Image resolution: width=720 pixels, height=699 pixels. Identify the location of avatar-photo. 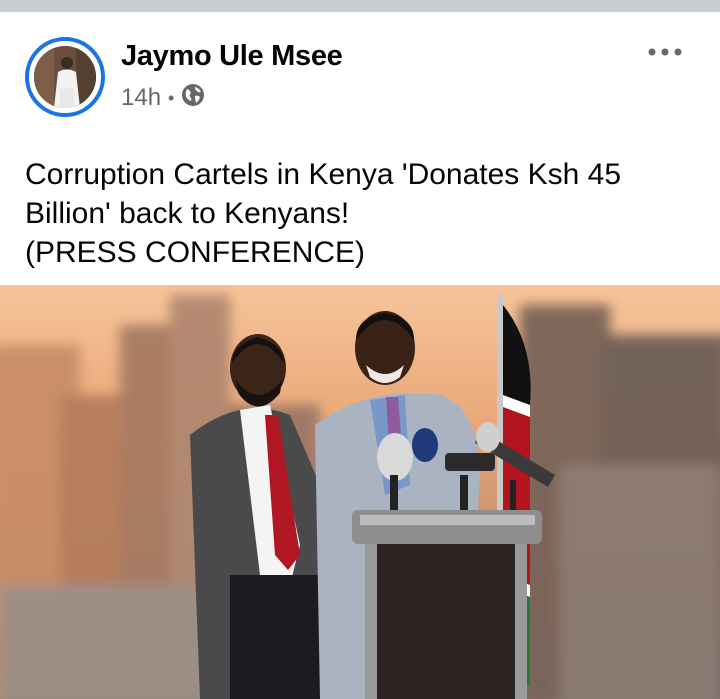
(65, 77).